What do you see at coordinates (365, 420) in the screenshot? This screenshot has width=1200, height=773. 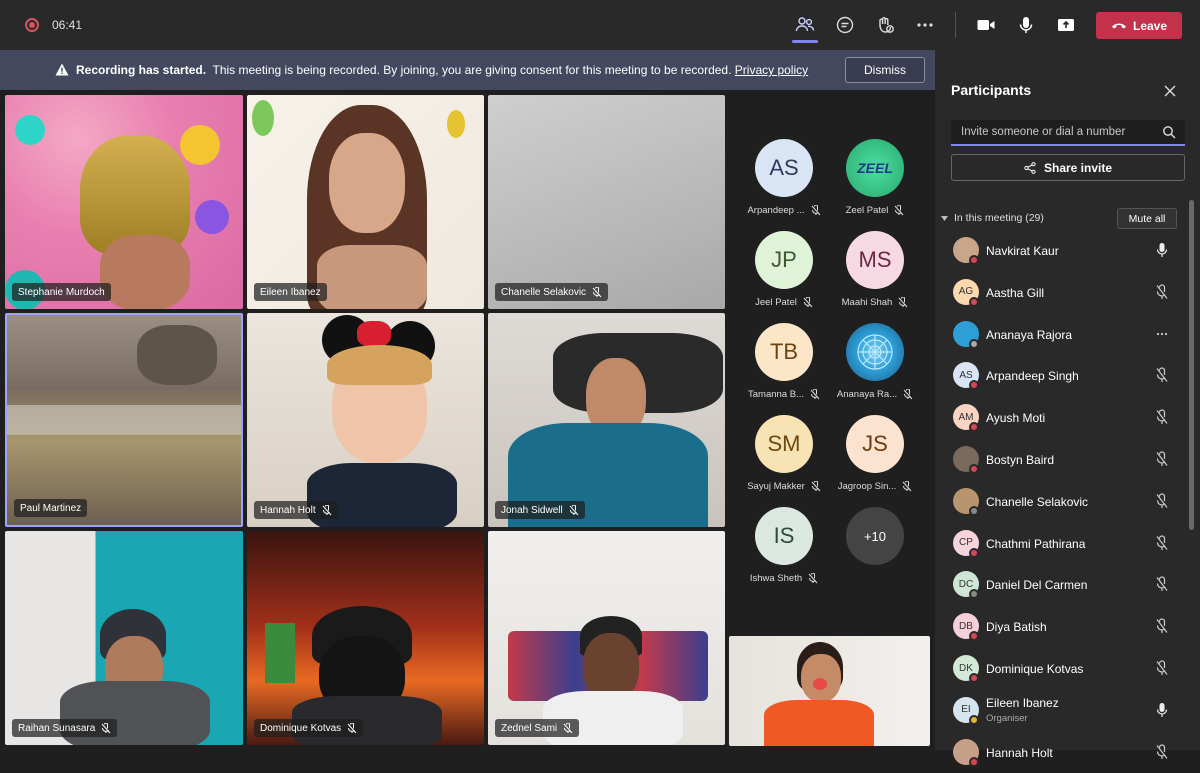 I see `video-tile: Hannah Holt` at bounding box center [365, 420].